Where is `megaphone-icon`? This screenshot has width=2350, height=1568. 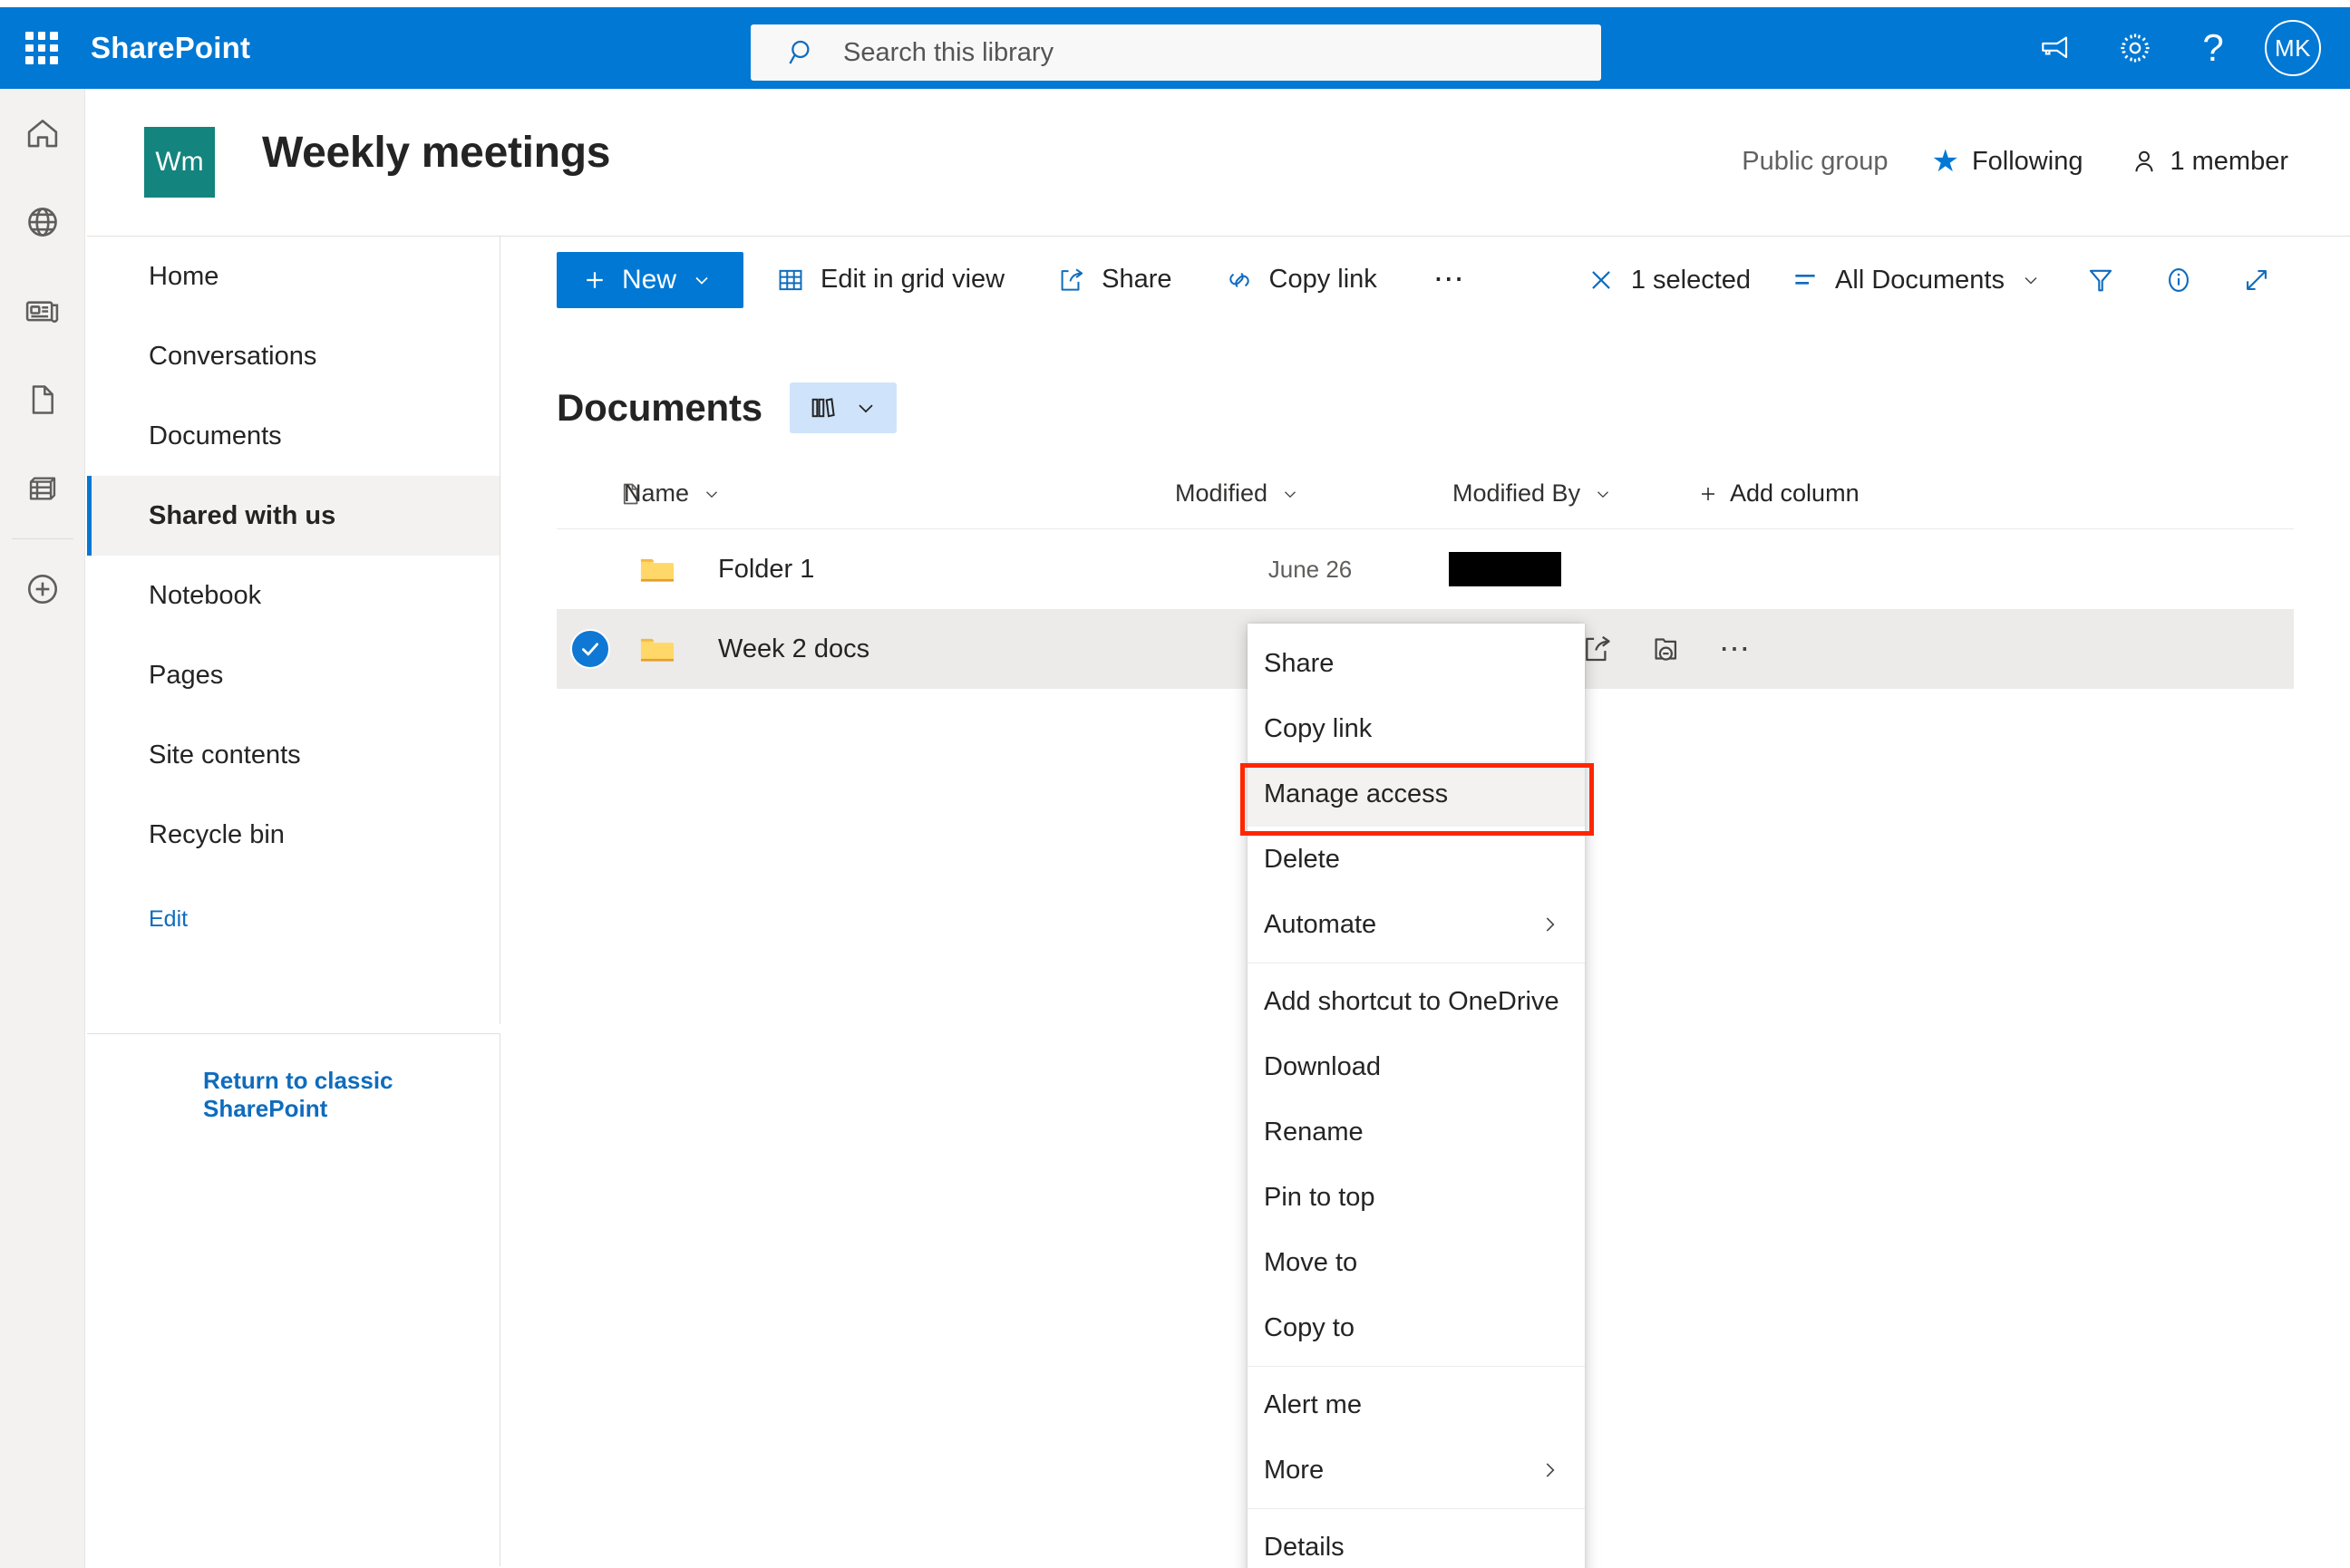 megaphone-icon is located at coordinates (2057, 48).